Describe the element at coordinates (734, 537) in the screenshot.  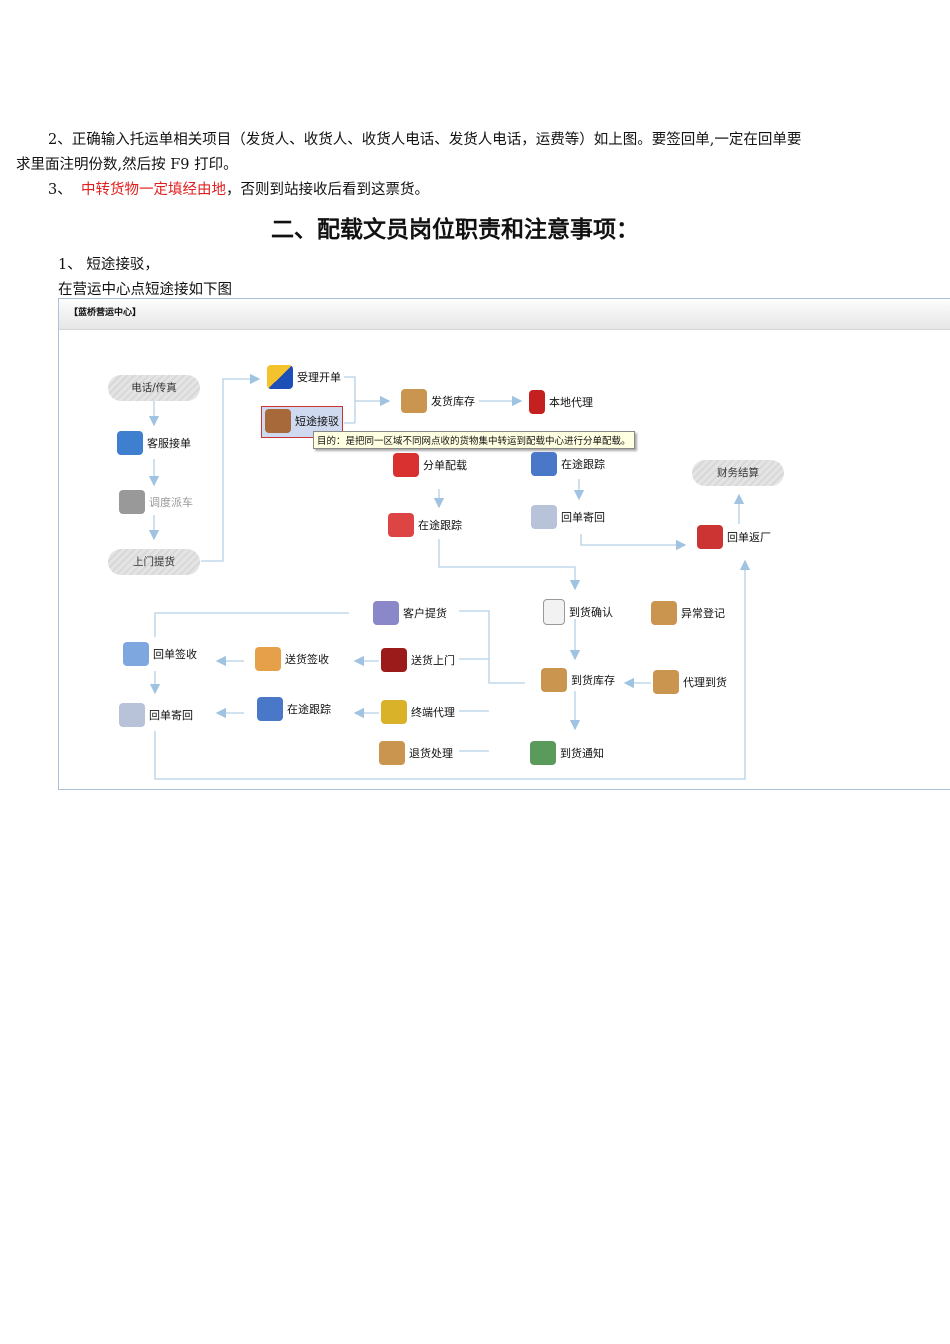
I see `node-receipt-factory: 回单返厂` at that location.